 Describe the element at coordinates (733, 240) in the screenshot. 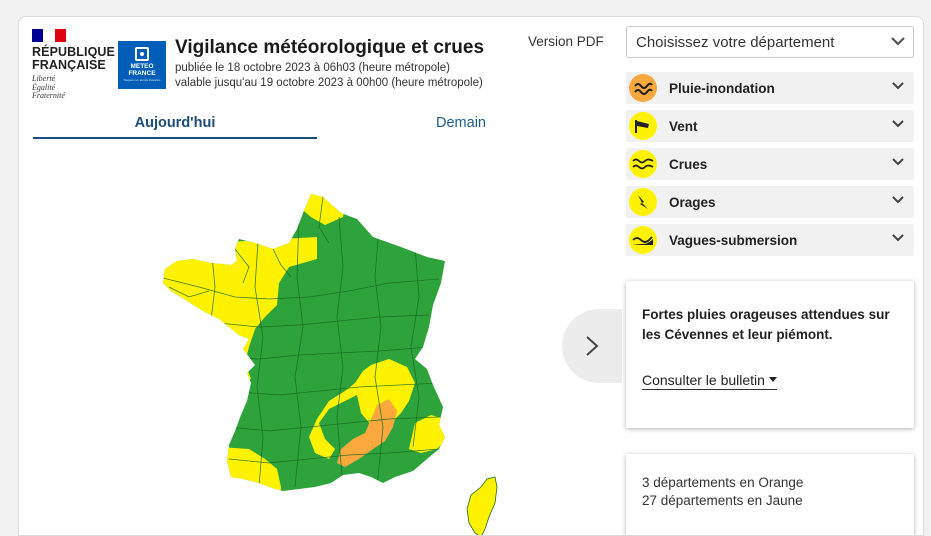

I see `phenomenon-label: Vagues-submersion` at that location.